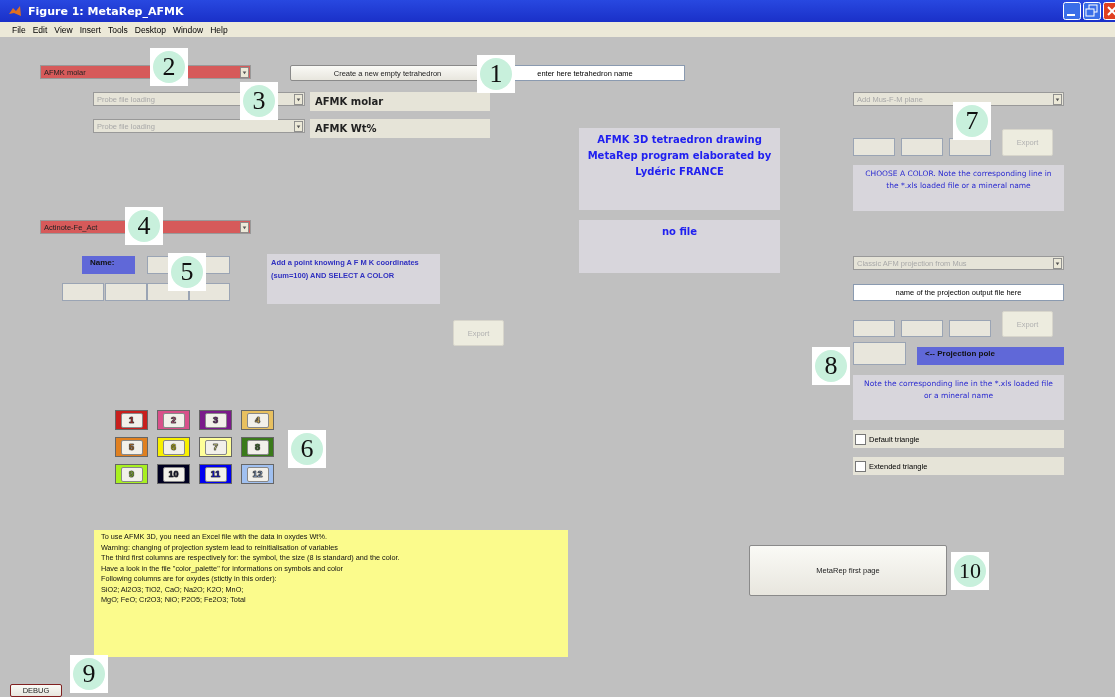 Image resolution: width=1115 pixels, height=697 pixels. What do you see at coordinates (89, 674) in the screenshot?
I see `callout-tooltip: 9` at bounding box center [89, 674].